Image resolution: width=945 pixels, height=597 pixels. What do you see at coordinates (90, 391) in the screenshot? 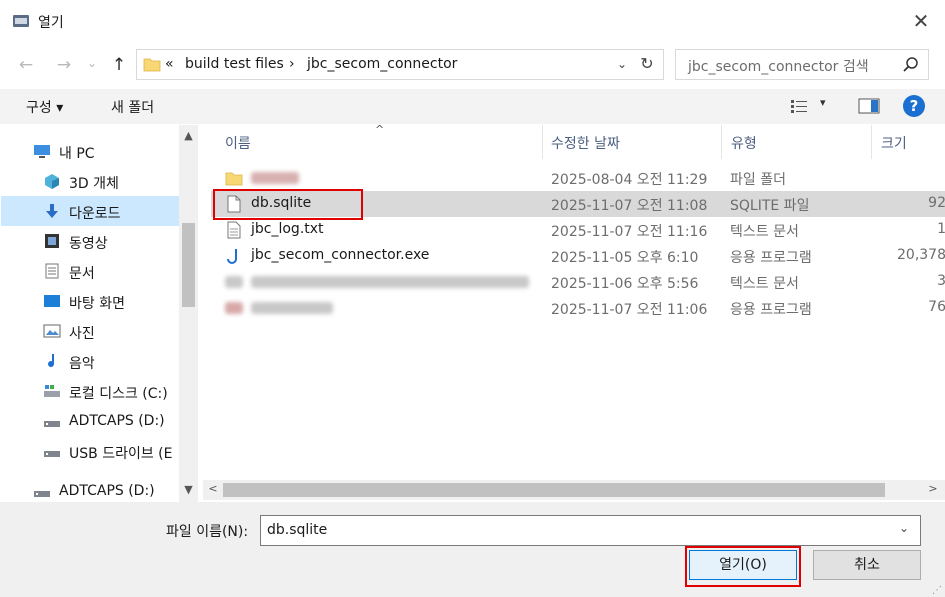
I see `sidebar-item-local-disk: 로컬 디스크 (C:)` at bounding box center [90, 391].